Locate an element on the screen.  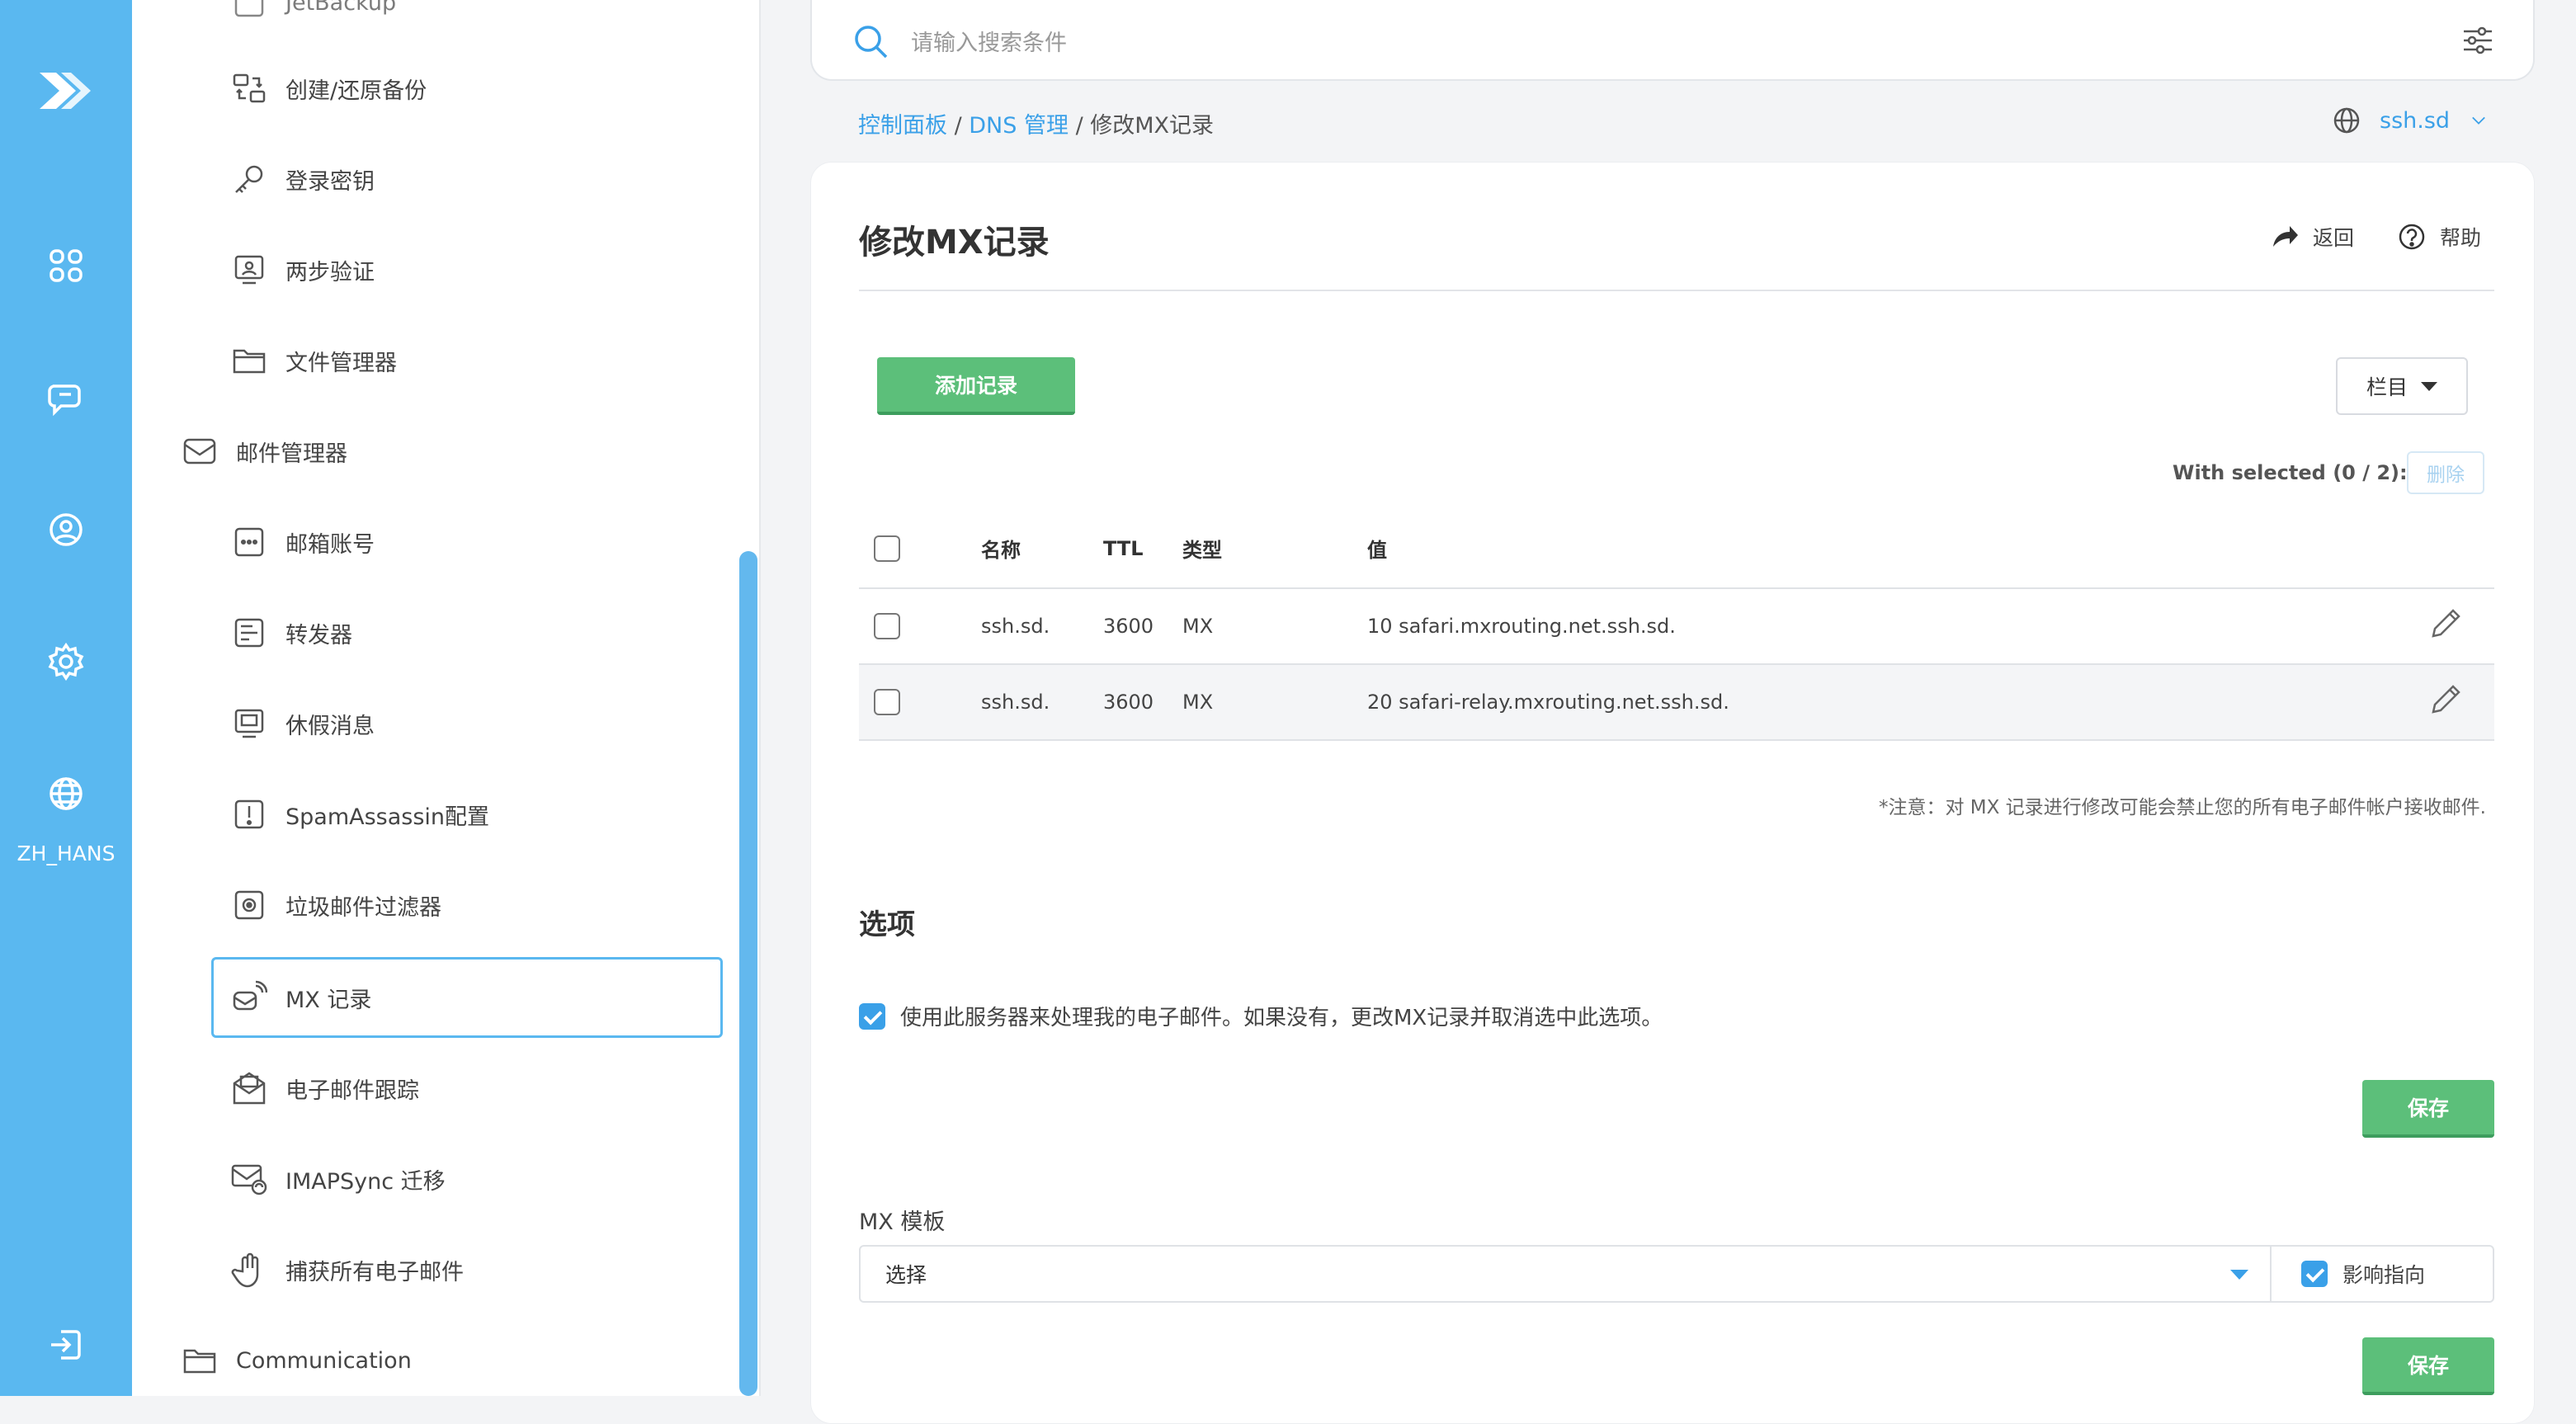
sidebar-scrollbar is located at coordinates (748, 973).